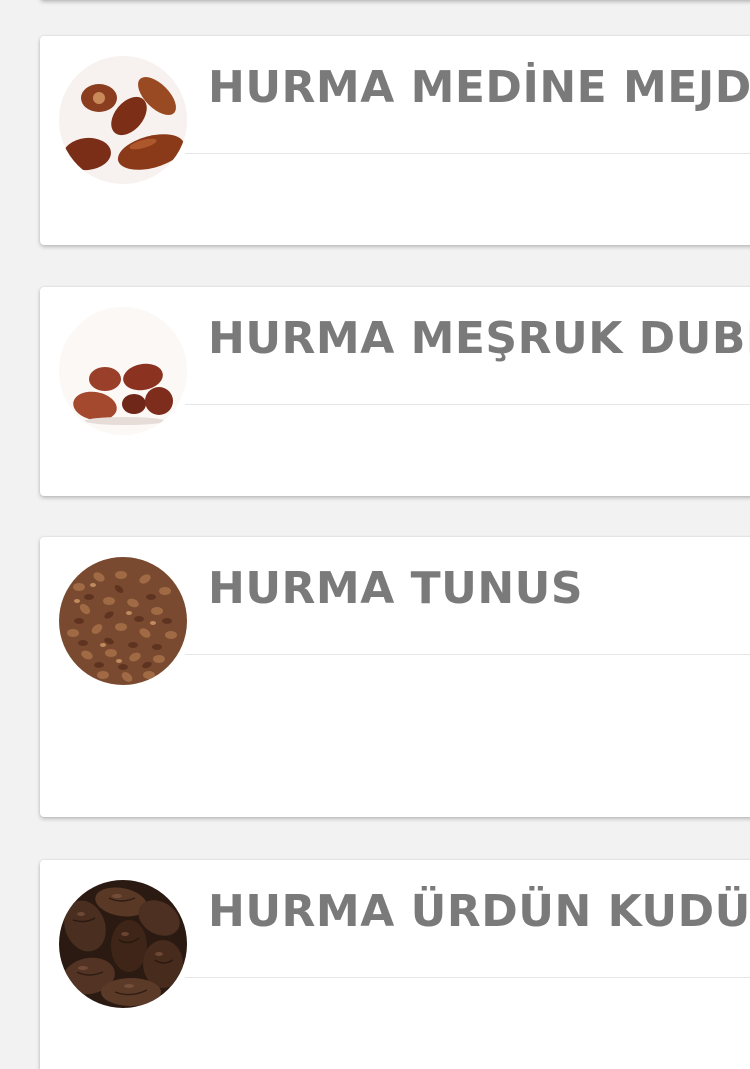 This screenshot has width=750, height=1069. What do you see at coordinates (479, 589) in the screenshot?
I see `product-title: HURMA TUNUS` at bounding box center [479, 589].